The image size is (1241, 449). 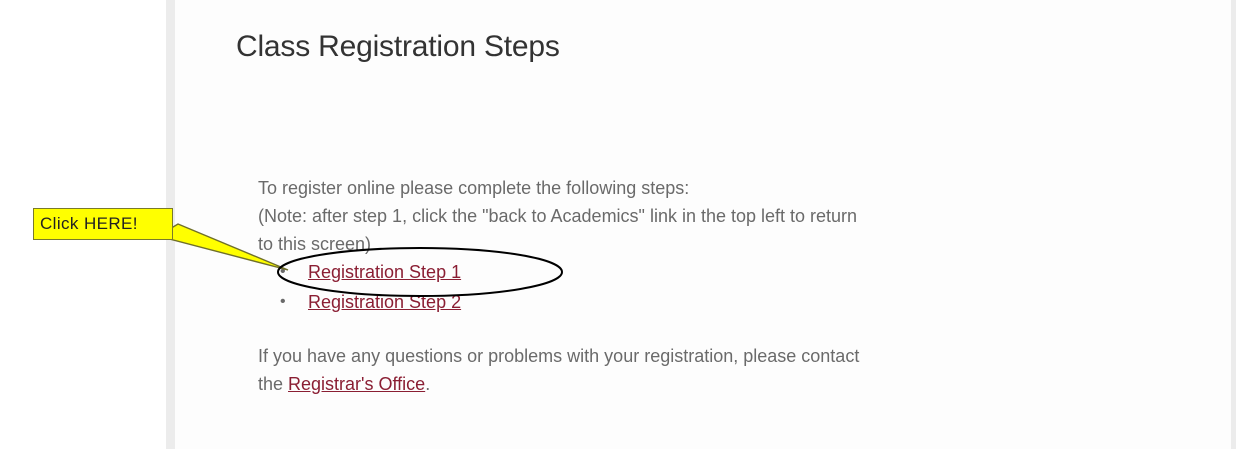 I want to click on registration-step-2-link: Registration Step 2, so click(x=384, y=302).